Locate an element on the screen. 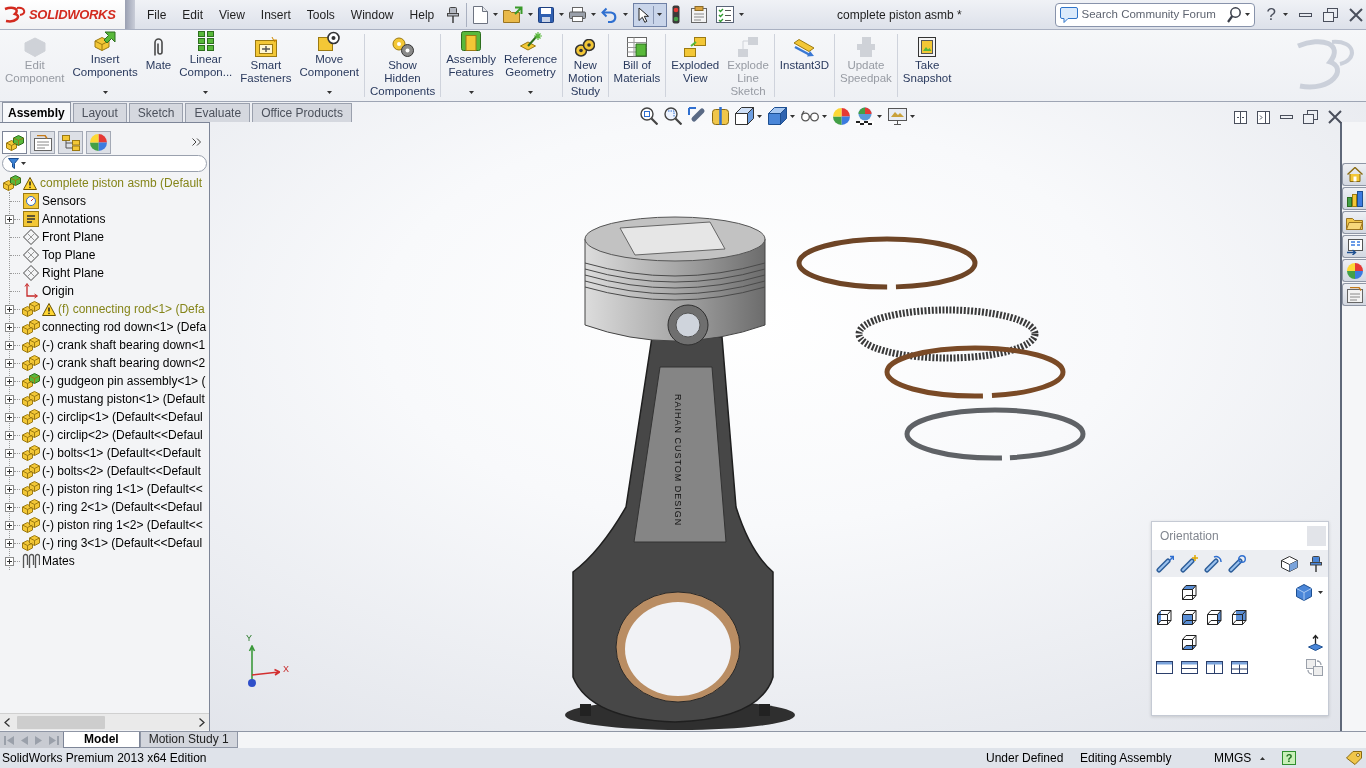 Image resolution: width=1366 pixels, height=768 pixels. chevrons-right-icon is located at coordinates (196, 142).